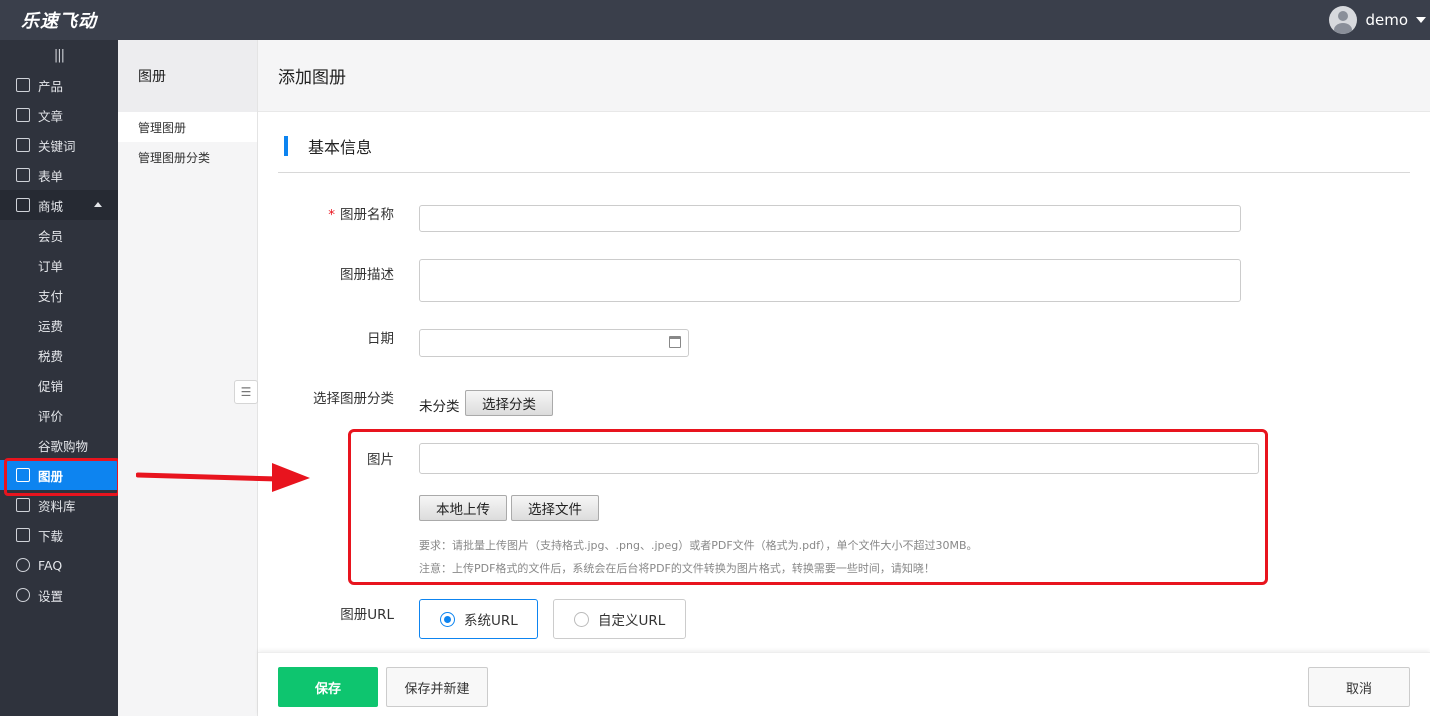 Image resolution: width=1430 pixels, height=716 pixels. What do you see at coordinates (59, 415) in the screenshot?
I see `sidebar-item-reviews: 评价` at bounding box center [59, 415].